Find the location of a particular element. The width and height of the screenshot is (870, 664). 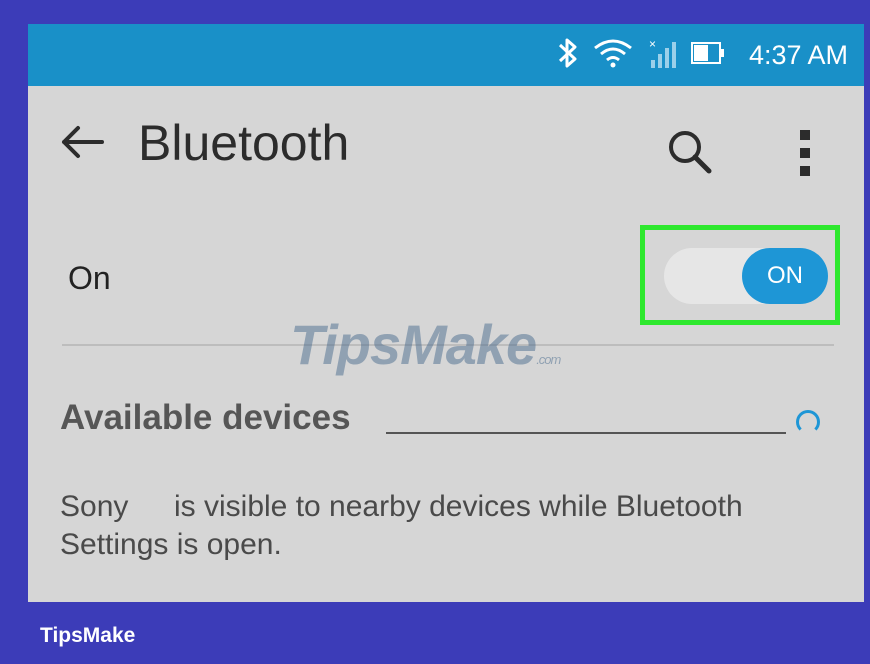

arrow-left-icon is located at coordinates (82, 144).